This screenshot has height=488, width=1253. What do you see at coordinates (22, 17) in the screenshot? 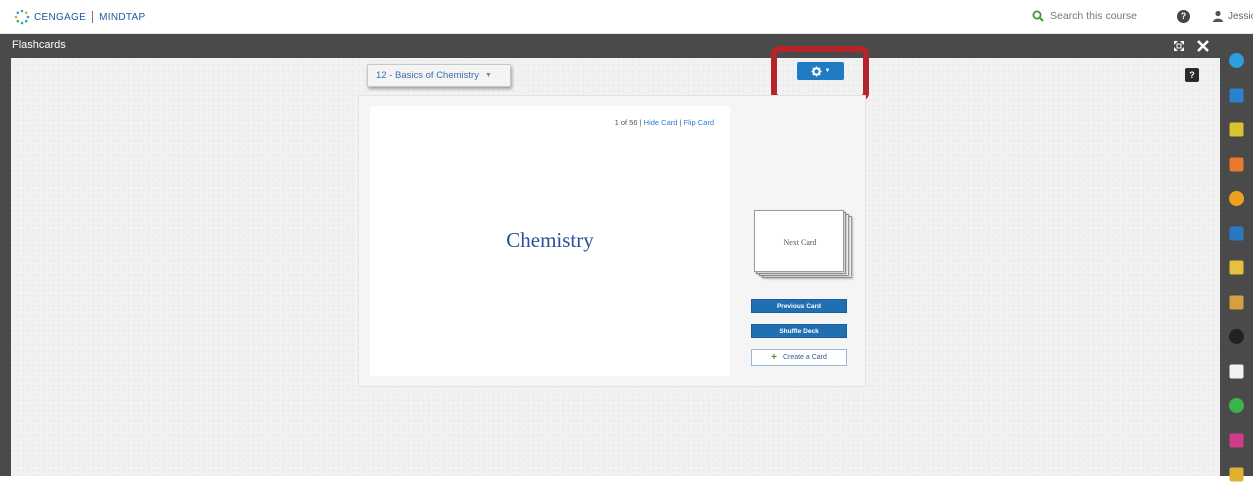
I see `cengage-logo-icon` at bounding box center [22, 17].